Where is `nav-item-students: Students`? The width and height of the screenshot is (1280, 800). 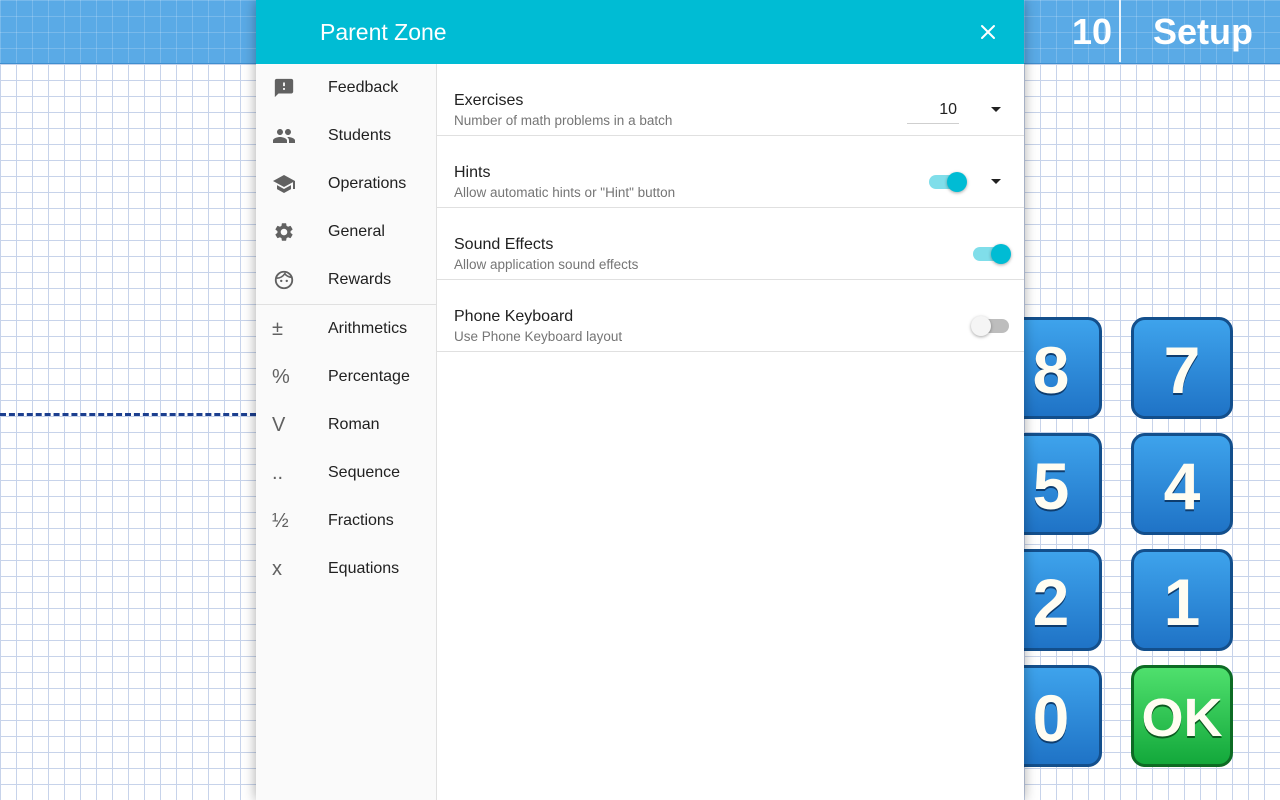 nav-item-students: Students is located at coordinates (346, 136).